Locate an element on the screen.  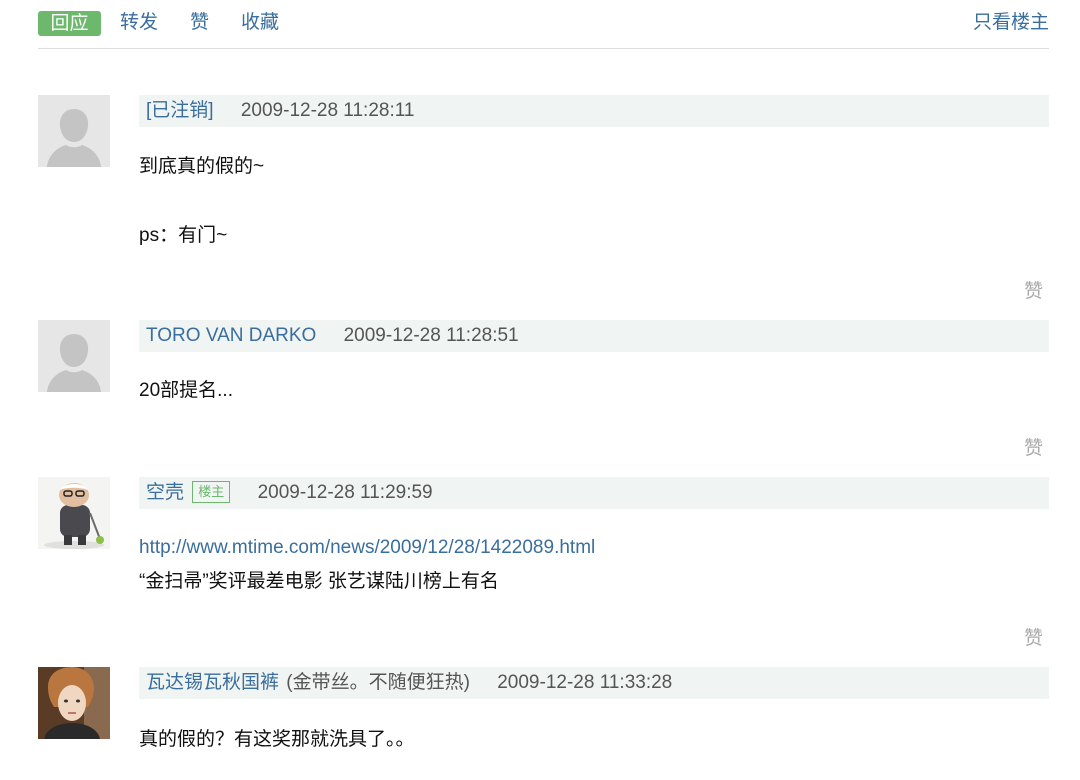
comment-meta: [已注销] 2009-12-28 11:28:11 is located at coordinates (594, 111).